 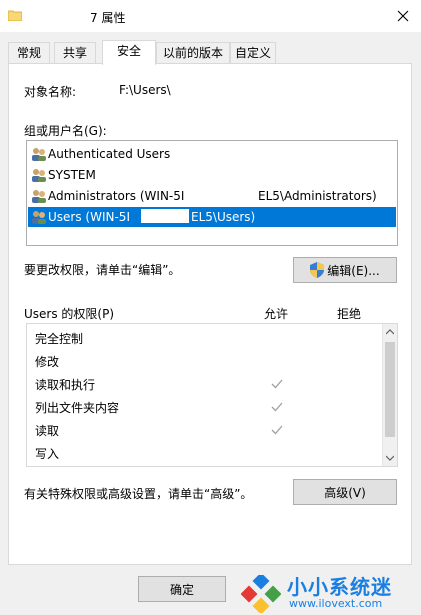 What do you see at coordinates (390, 458) in the screenshot?
I see `scroll-down-icon` at bounding box center [390, 458].